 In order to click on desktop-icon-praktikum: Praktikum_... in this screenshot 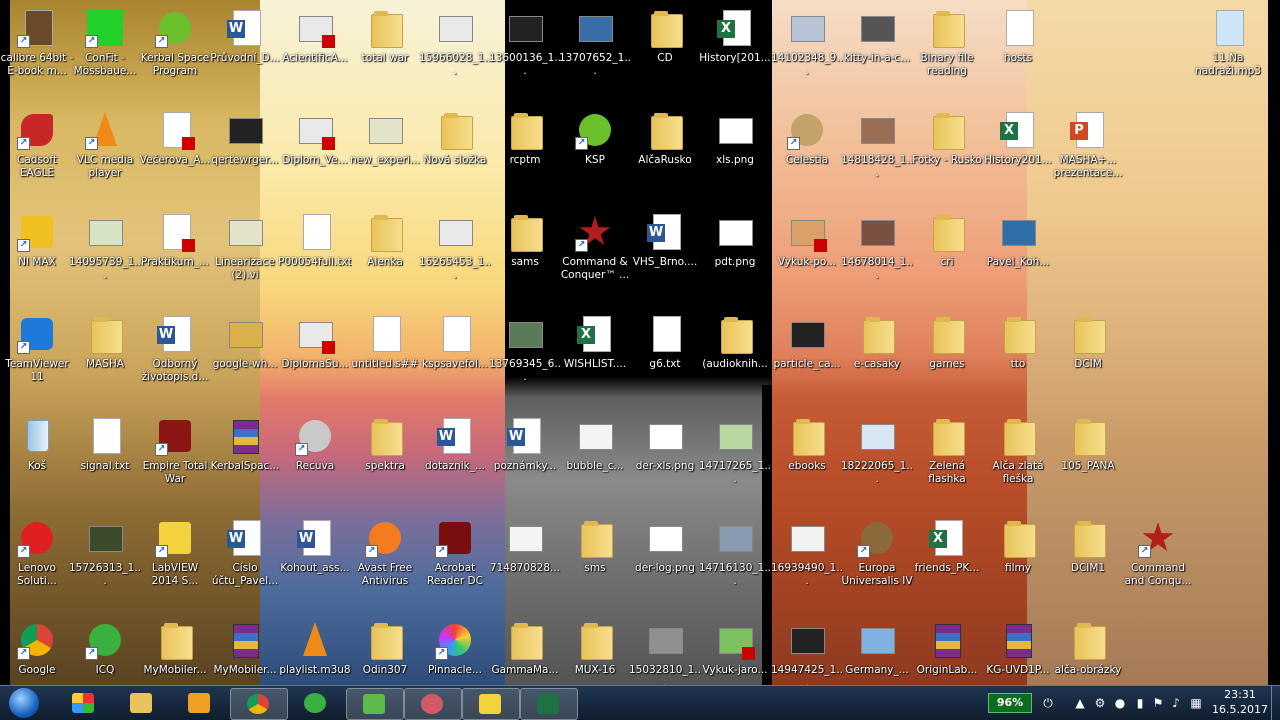, I will do `click(175, 253)`.